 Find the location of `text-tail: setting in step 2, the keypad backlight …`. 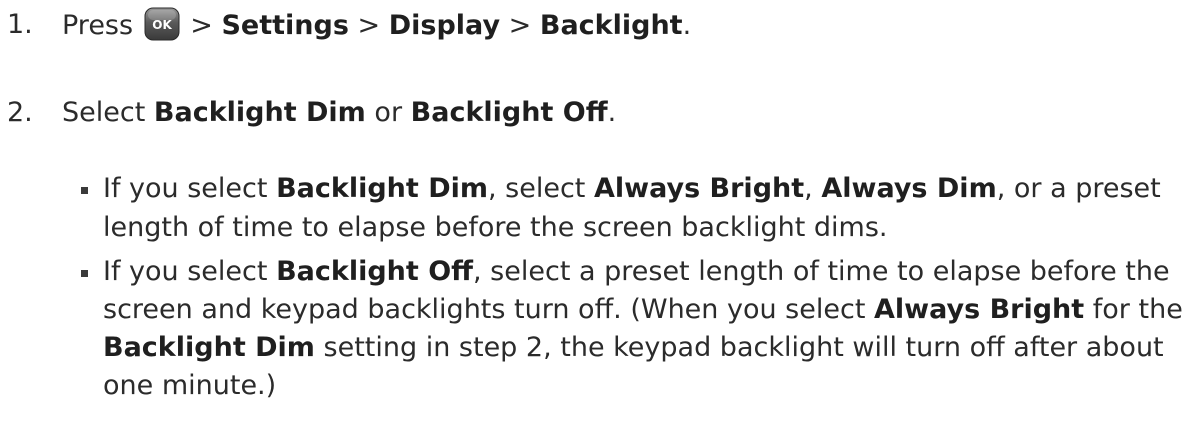

text-tail: setting in step 2, the keypad backlight … is located at coordinates (743, 347).